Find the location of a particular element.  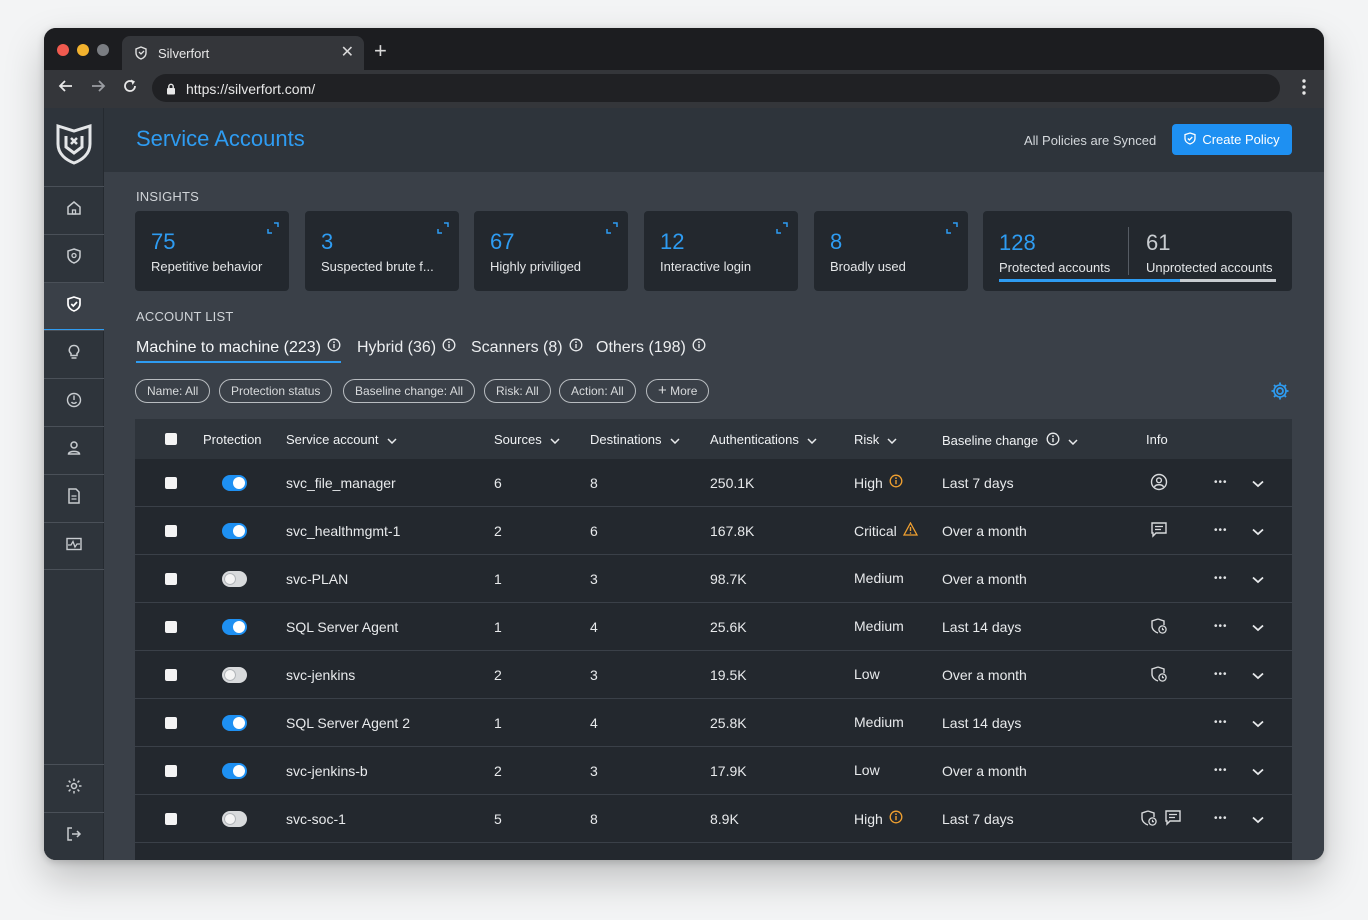

filter-name: Name: All is located at coordinates (173, 391).